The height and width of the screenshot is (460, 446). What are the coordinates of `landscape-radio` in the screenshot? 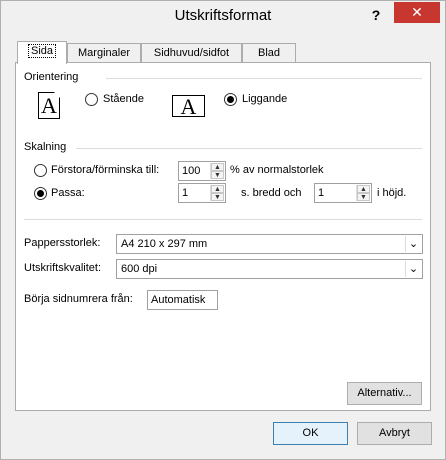 It's located at (230, 99).